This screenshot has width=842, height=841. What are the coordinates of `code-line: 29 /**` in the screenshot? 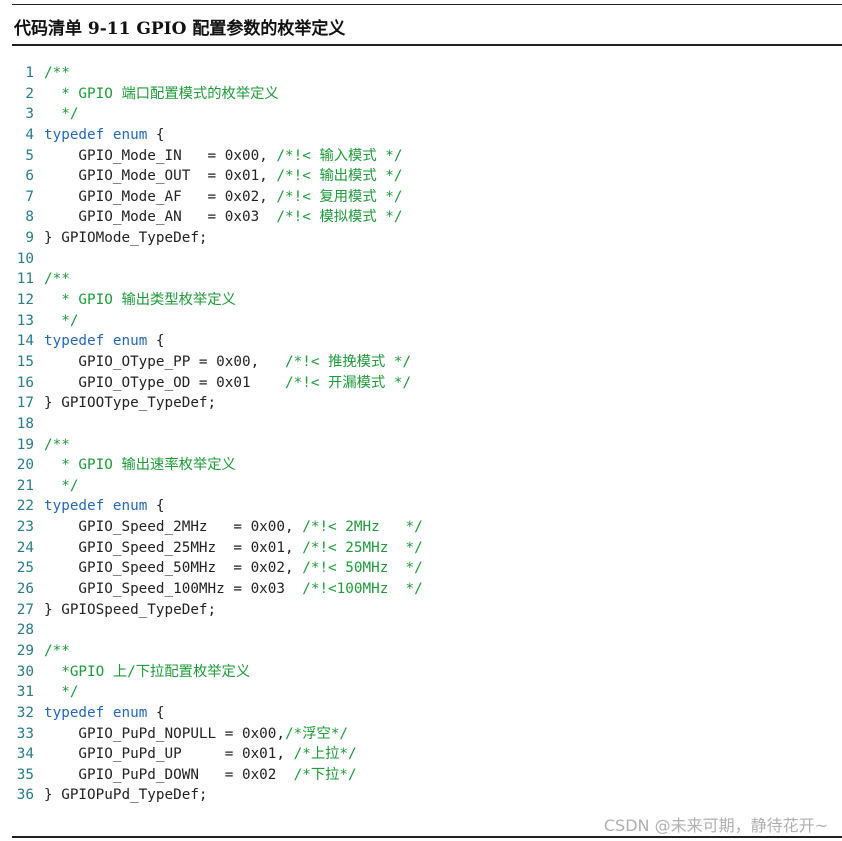 It's located at (428, 651).